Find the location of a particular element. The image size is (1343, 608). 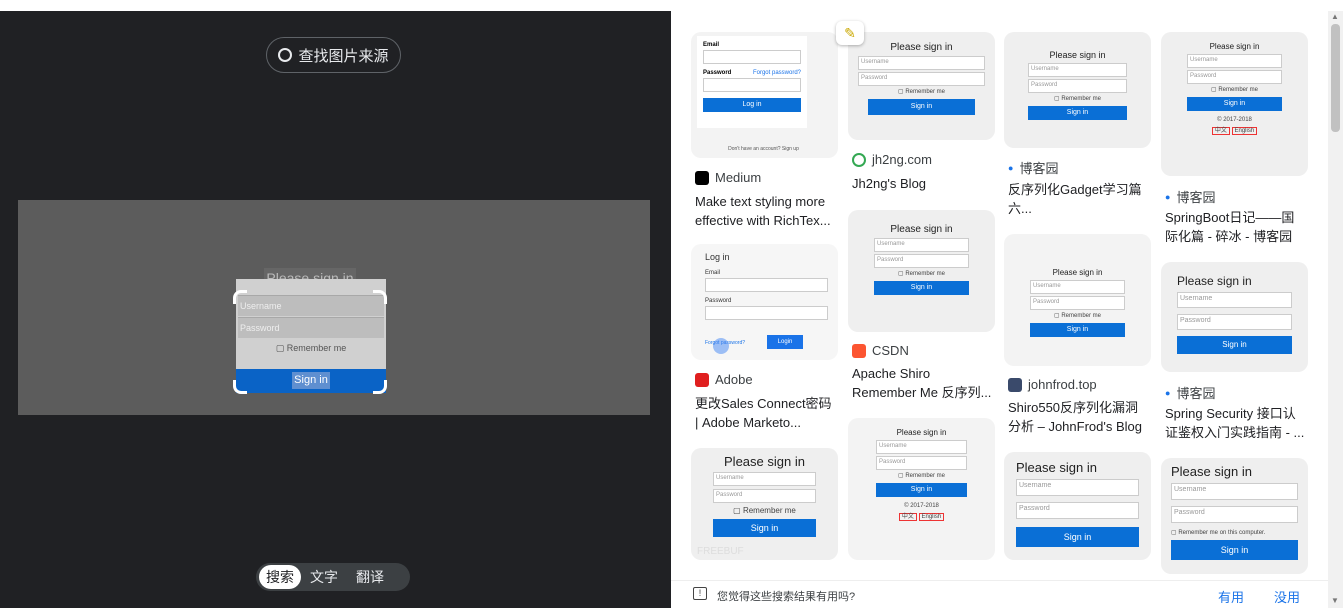

useful-button: 有用 is located at coordinates (1231, 596).